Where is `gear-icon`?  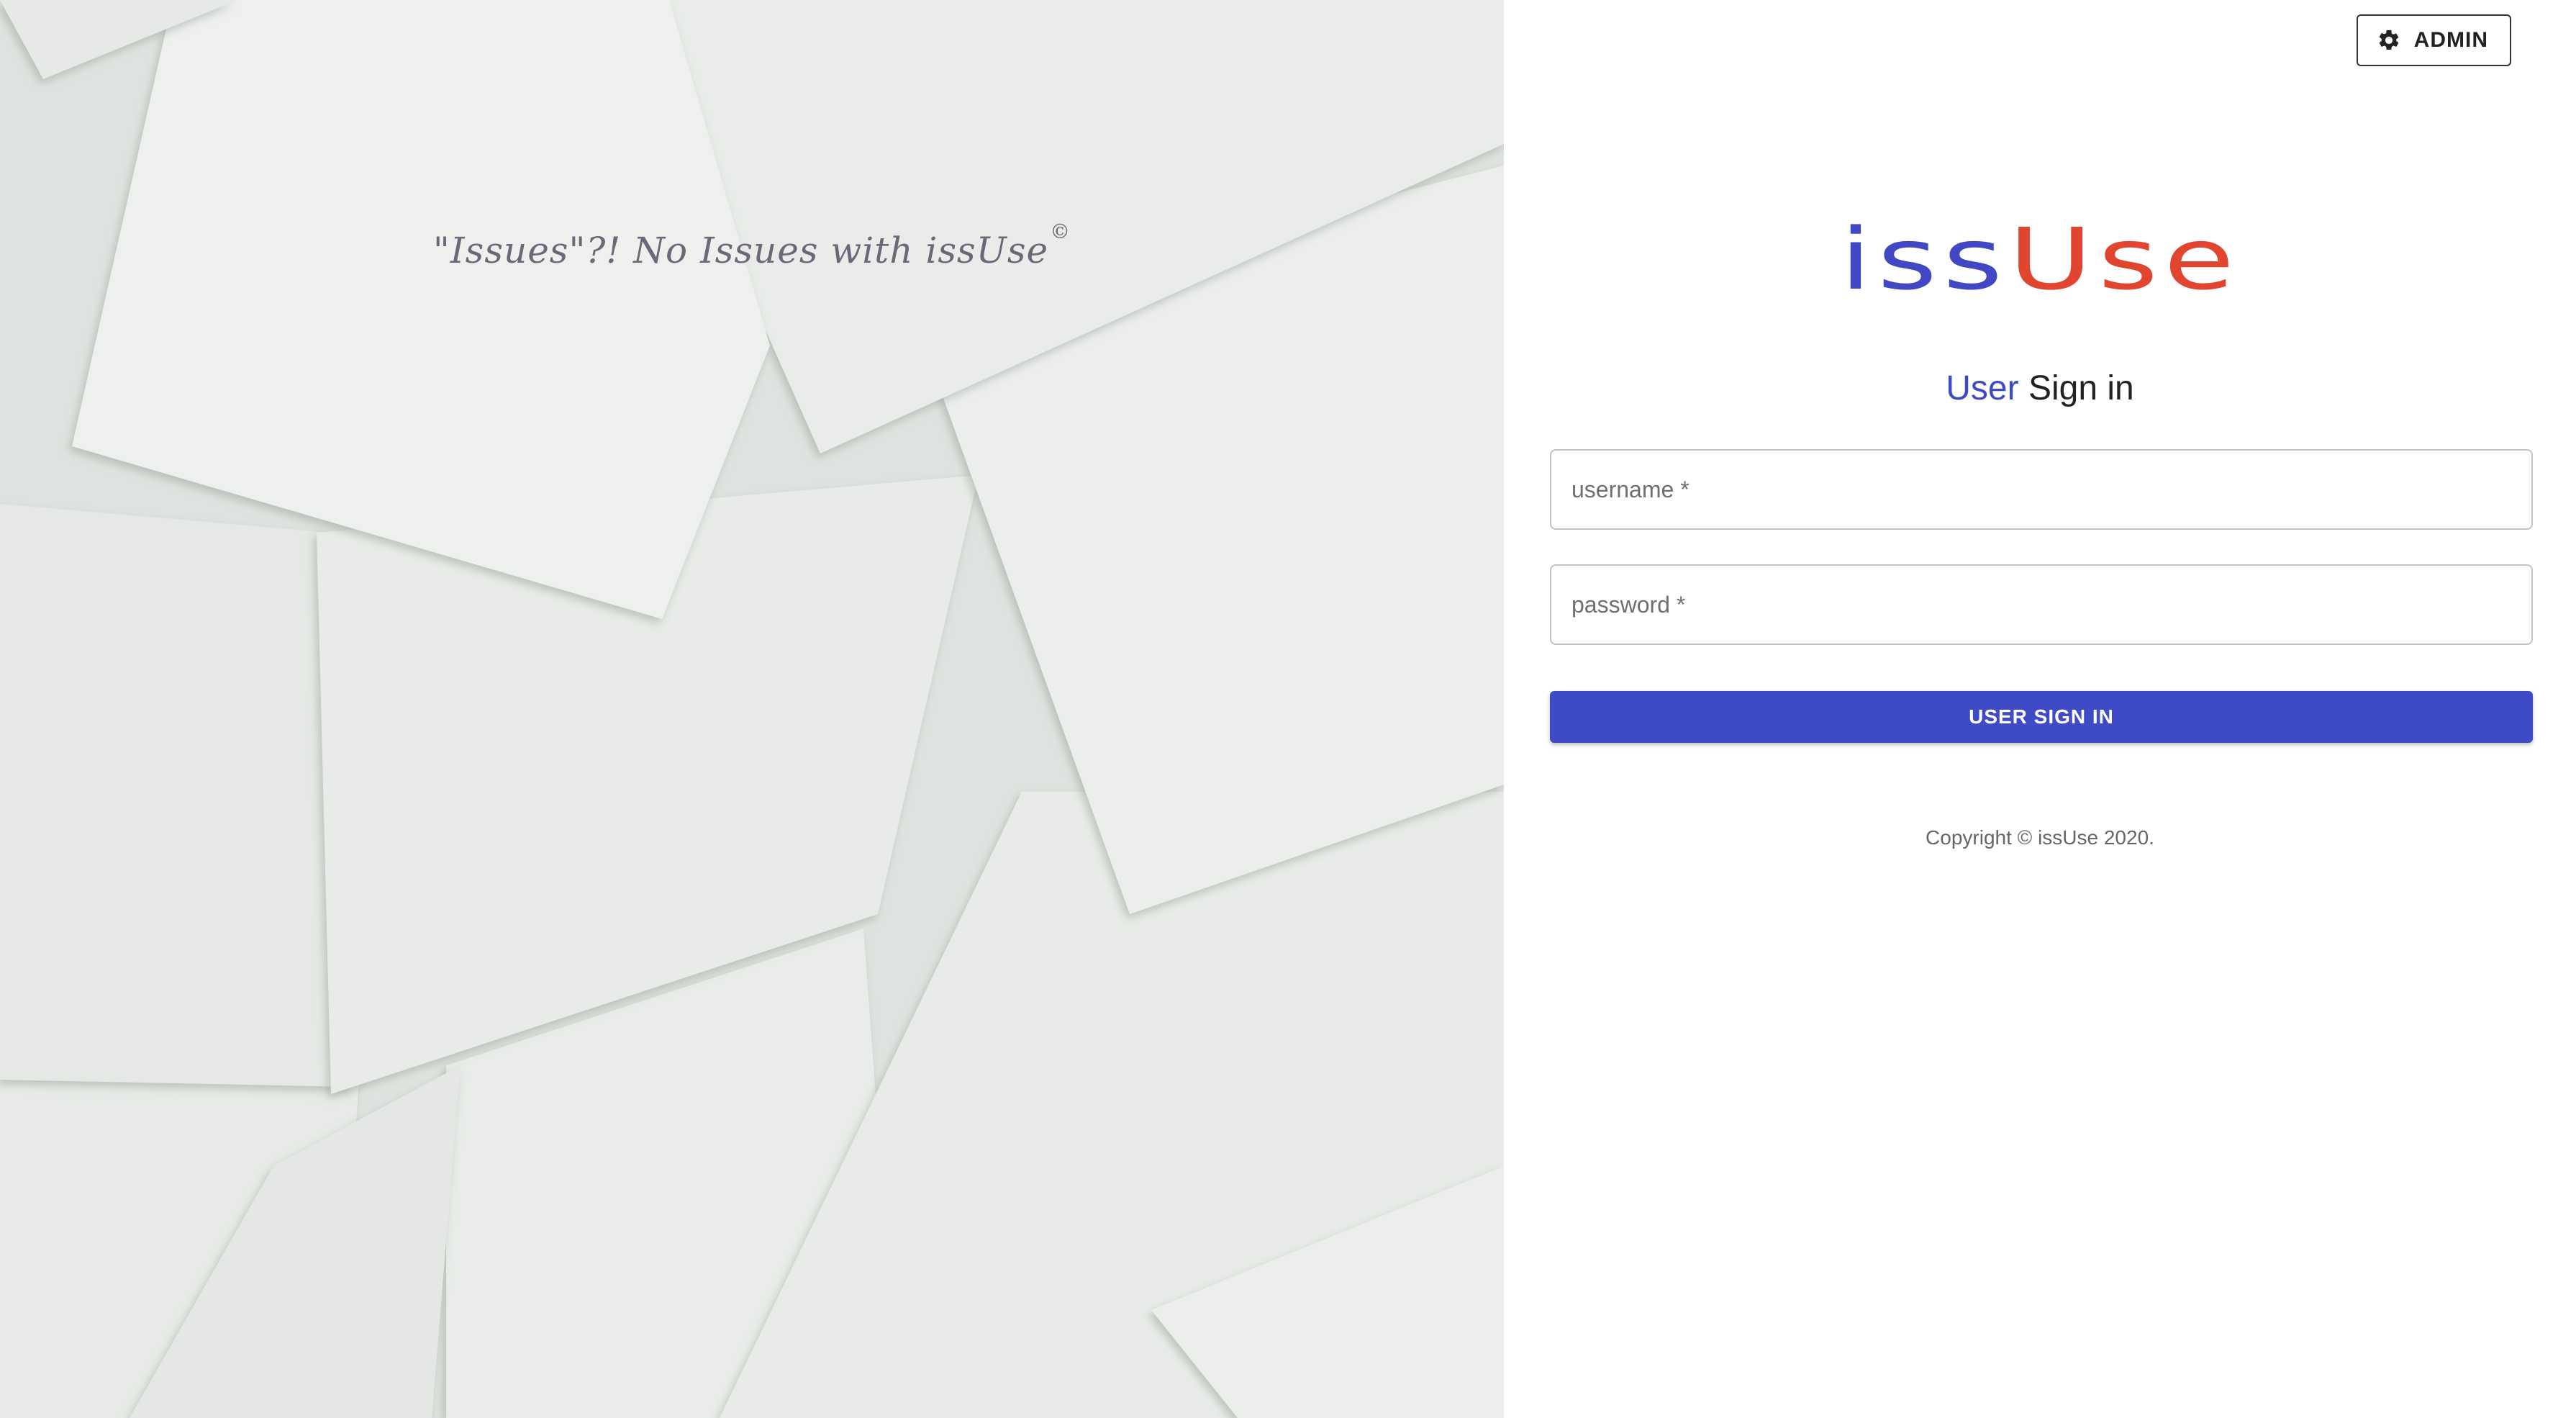 gear-icon is located at coordinates (2388, 40).